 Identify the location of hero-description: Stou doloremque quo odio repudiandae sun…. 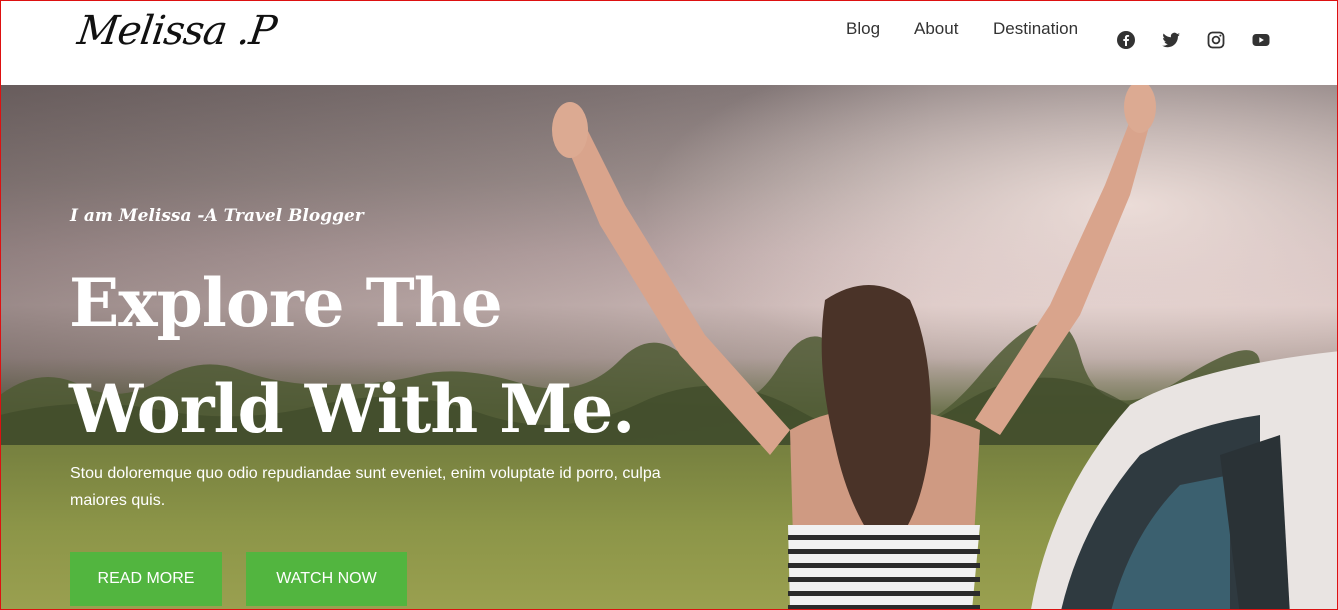
(365, 487).